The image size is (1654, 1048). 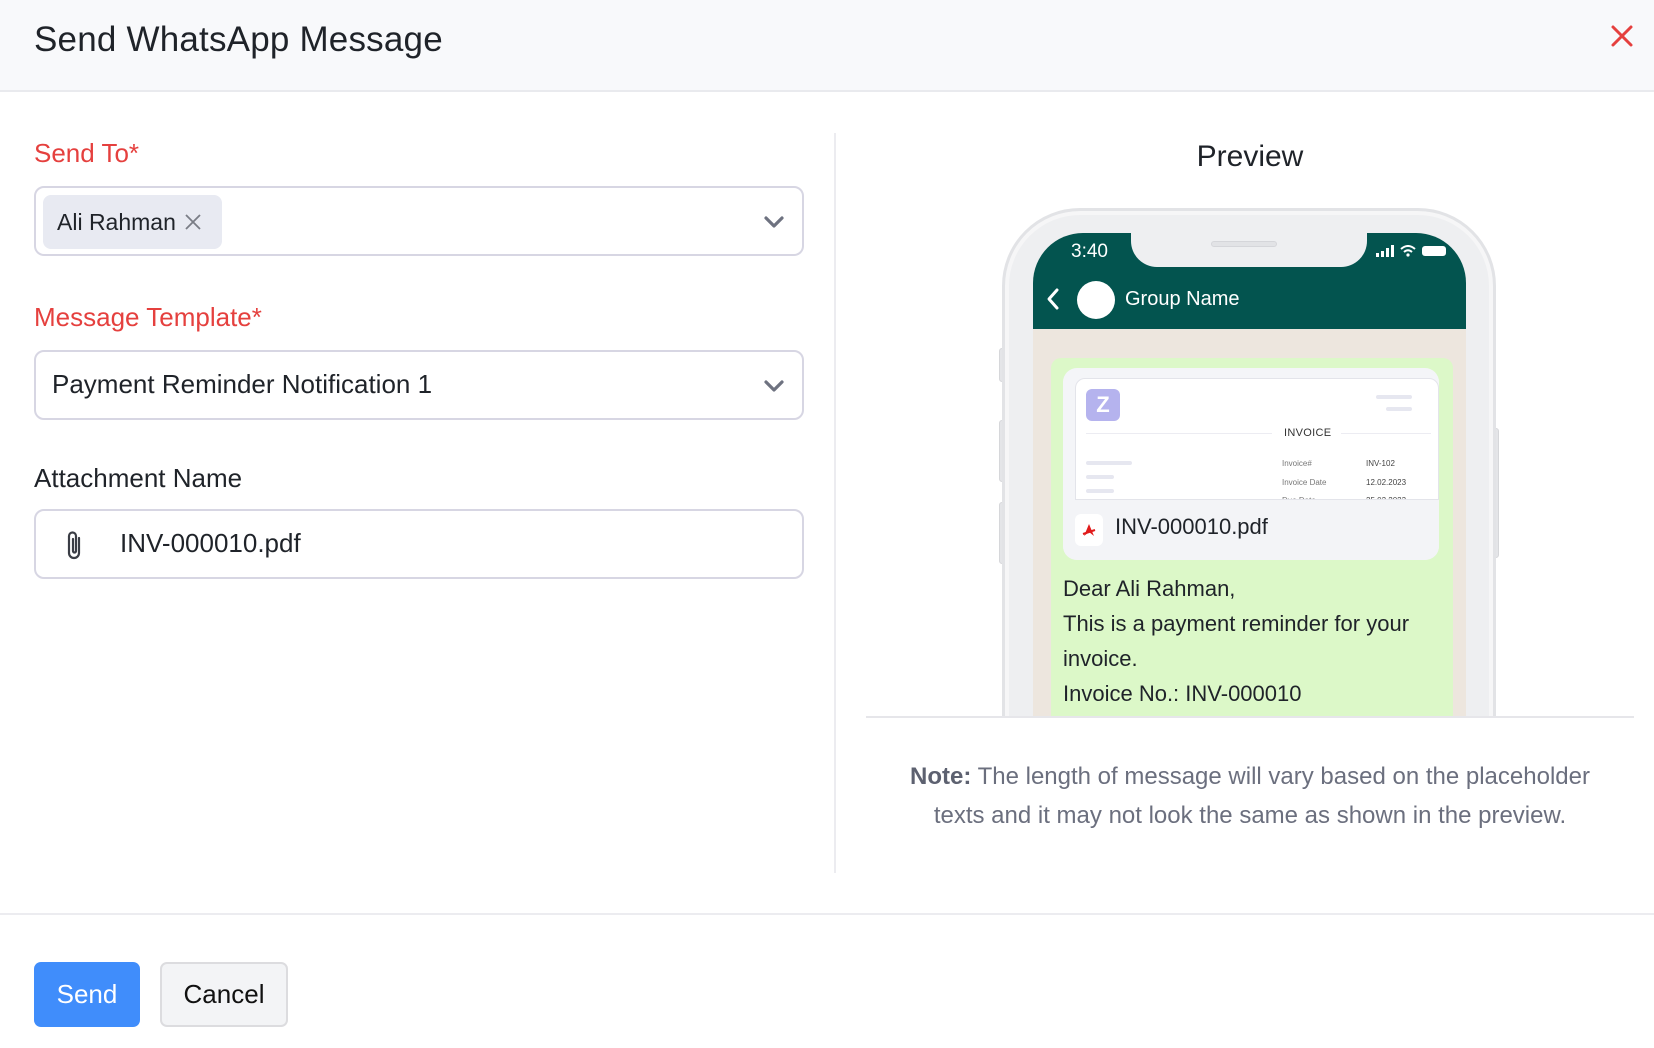 What do you see at coordinates (148, 317) in the screenshot?
I see `message-template-label: Message Template*` at bounding box center [148, 317].